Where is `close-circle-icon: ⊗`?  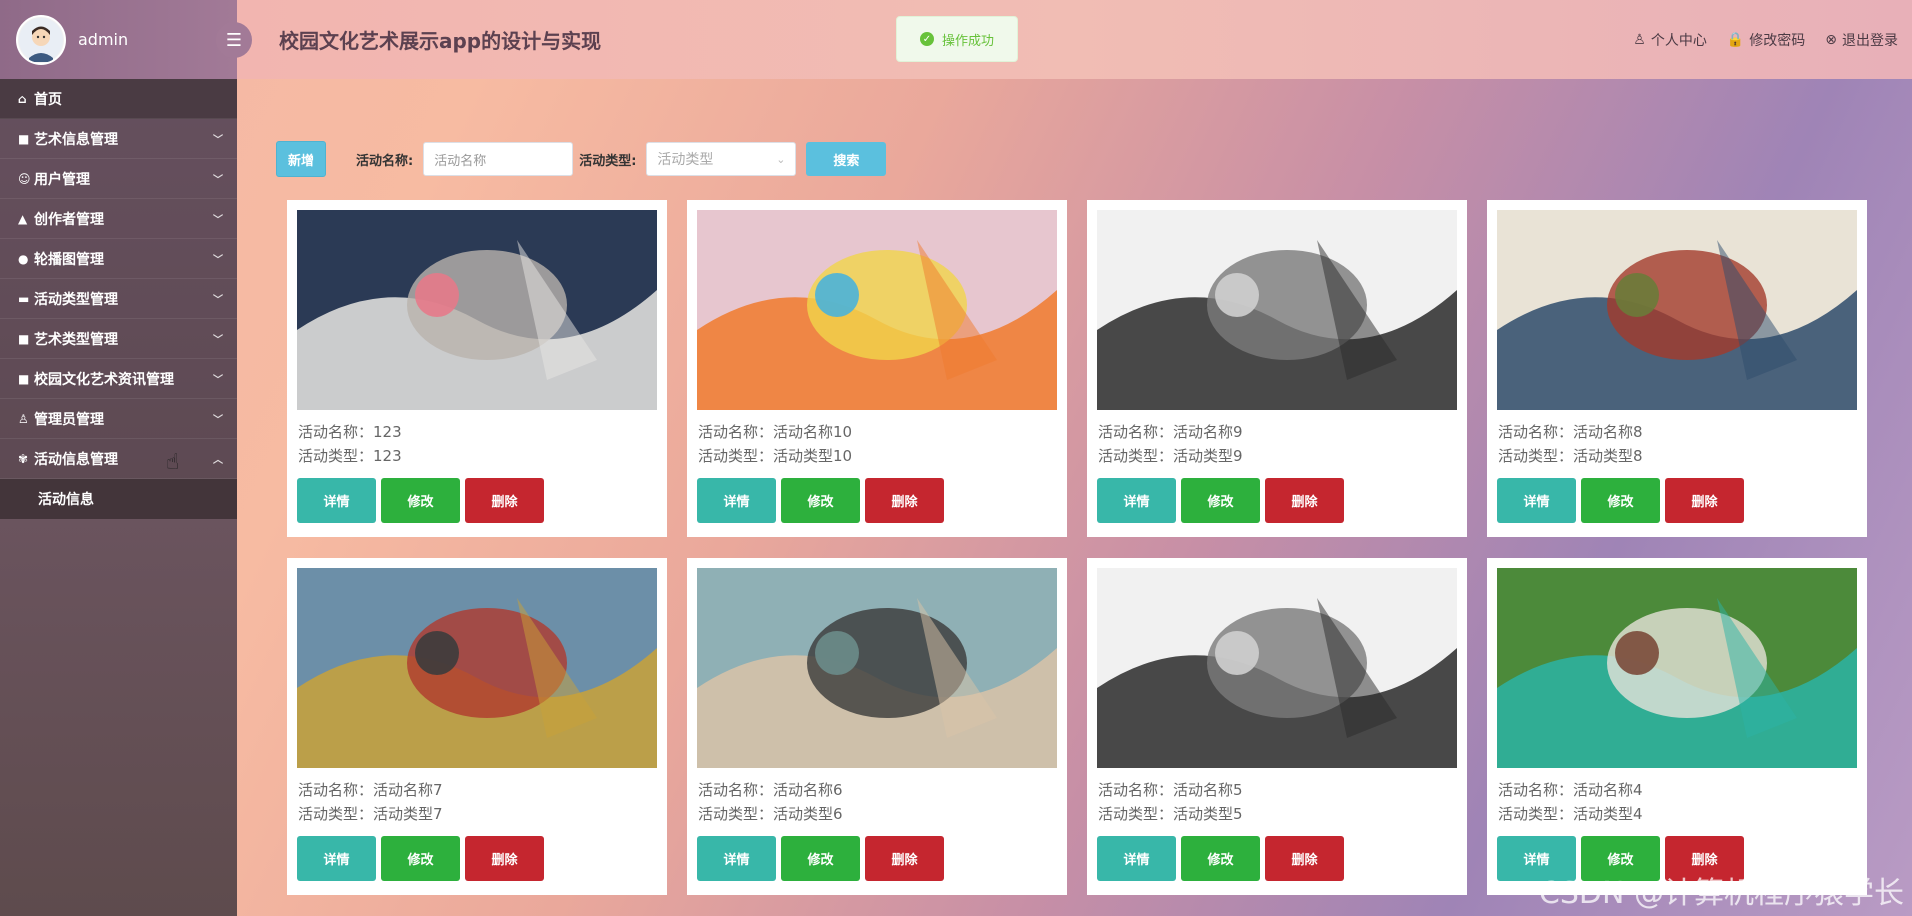 close-circle-icon: ⊗ is located at coordinates (1831, 39).